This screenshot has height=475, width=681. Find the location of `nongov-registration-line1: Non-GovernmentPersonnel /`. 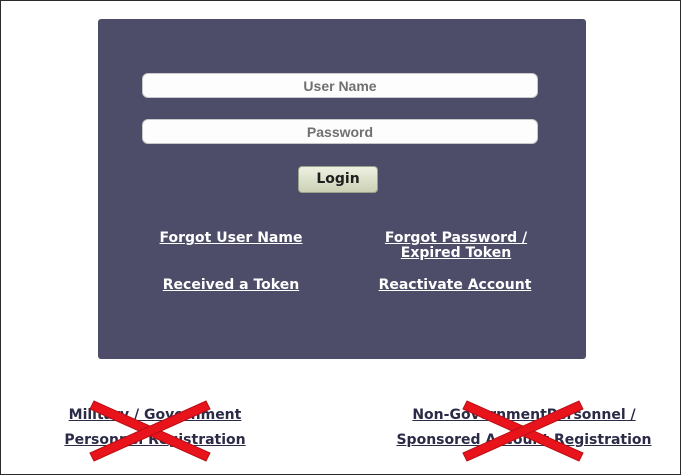

nongov-registration-line1: Non-GovernmentPersonnel / is located at coordinates (524, 415).